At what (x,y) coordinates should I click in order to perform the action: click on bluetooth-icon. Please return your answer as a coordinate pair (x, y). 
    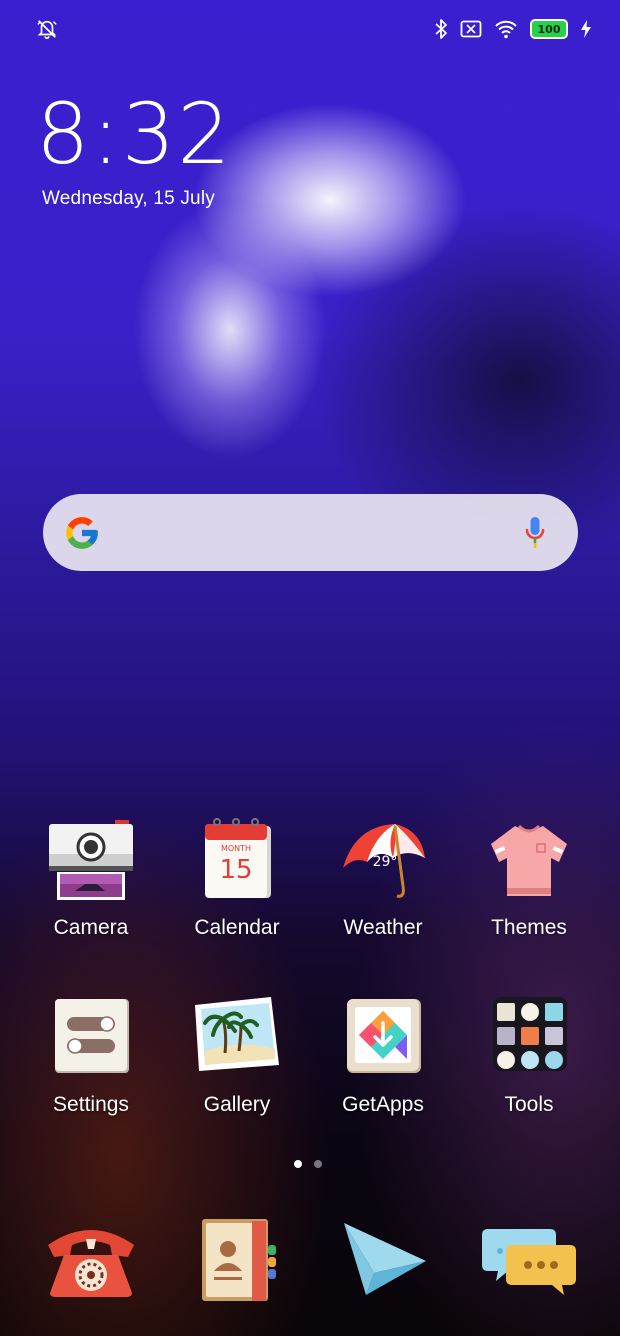
    Looking at the image, I should click on (441, 29).